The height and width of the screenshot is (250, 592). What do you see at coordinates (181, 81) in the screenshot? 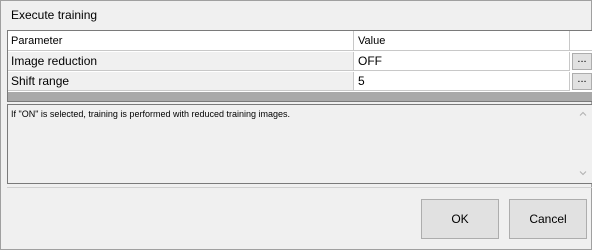
I see `parameter-name: Shift range` at bounding box center [181, 81].